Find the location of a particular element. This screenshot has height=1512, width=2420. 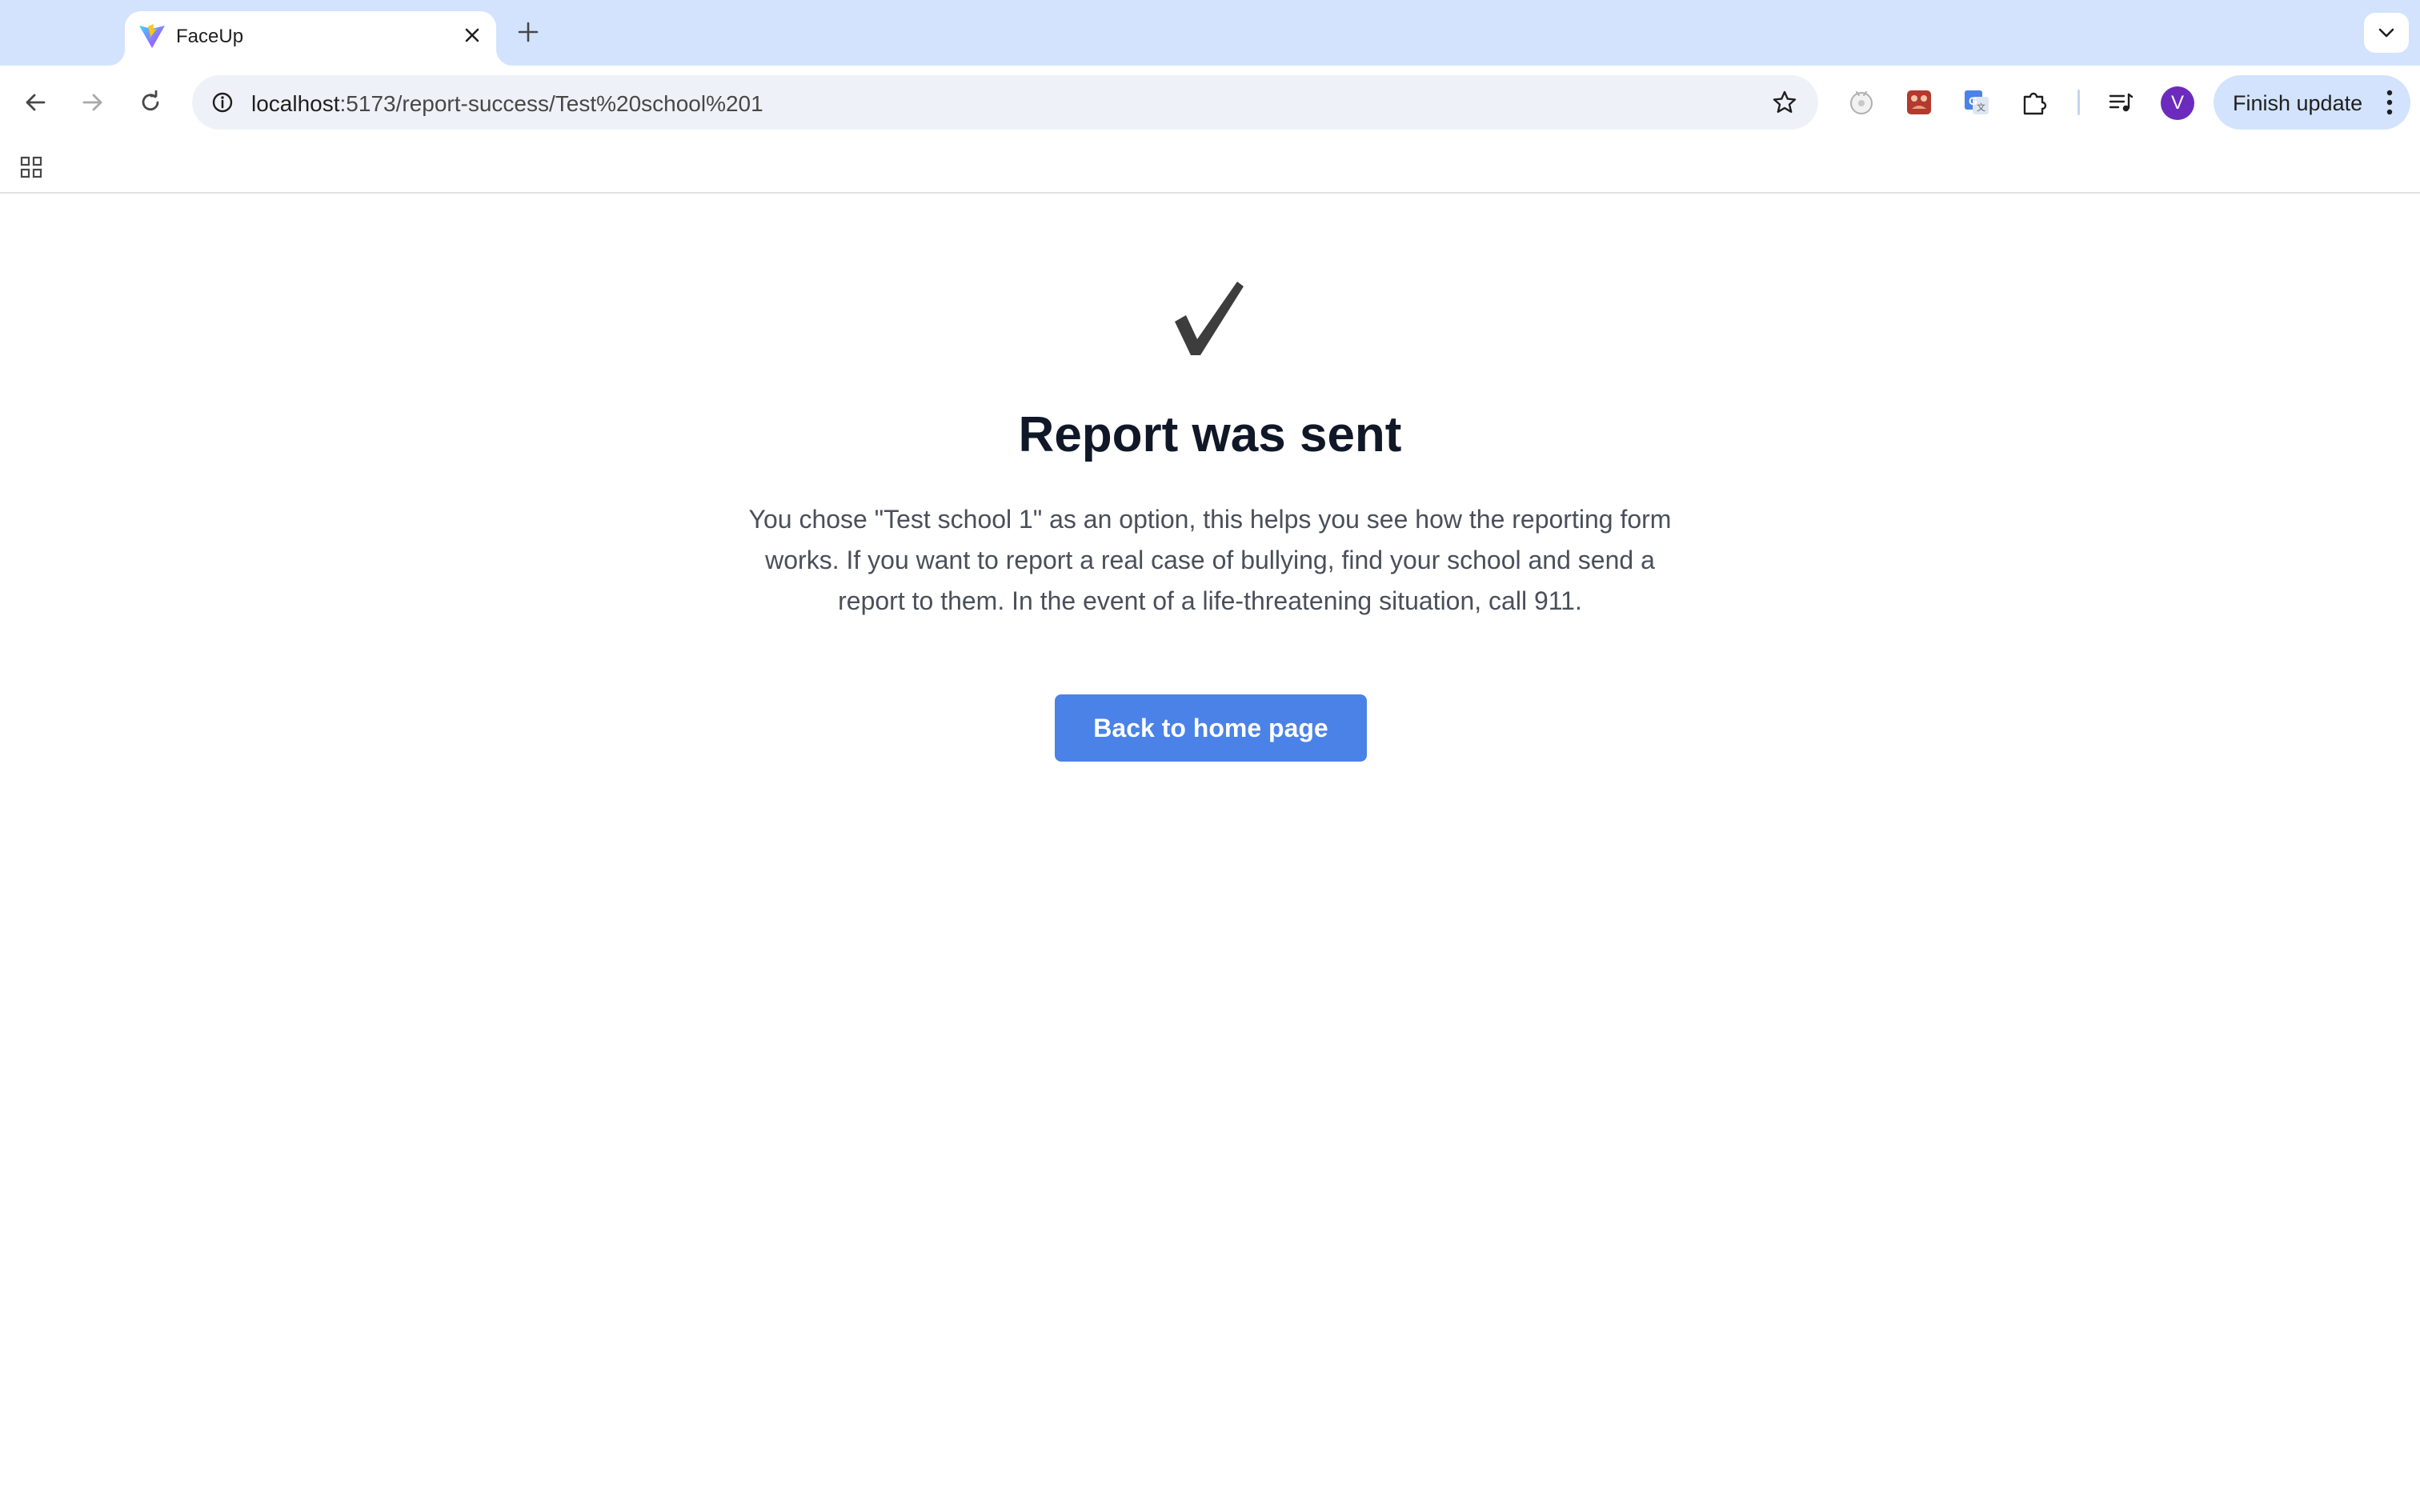

bookmark-star-icon is located at coordinates (1784, 102).